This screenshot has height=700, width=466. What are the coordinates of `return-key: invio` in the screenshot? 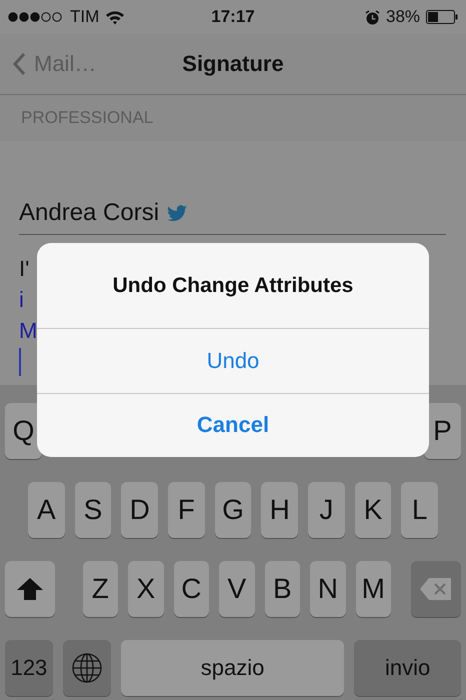 It's located at (407, 668).